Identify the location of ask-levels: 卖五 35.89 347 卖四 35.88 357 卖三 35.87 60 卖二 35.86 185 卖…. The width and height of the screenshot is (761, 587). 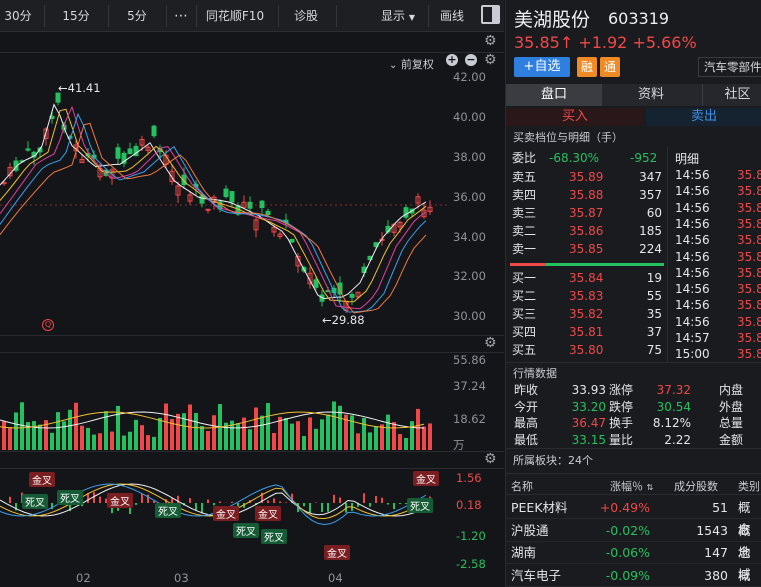
(587, 214).